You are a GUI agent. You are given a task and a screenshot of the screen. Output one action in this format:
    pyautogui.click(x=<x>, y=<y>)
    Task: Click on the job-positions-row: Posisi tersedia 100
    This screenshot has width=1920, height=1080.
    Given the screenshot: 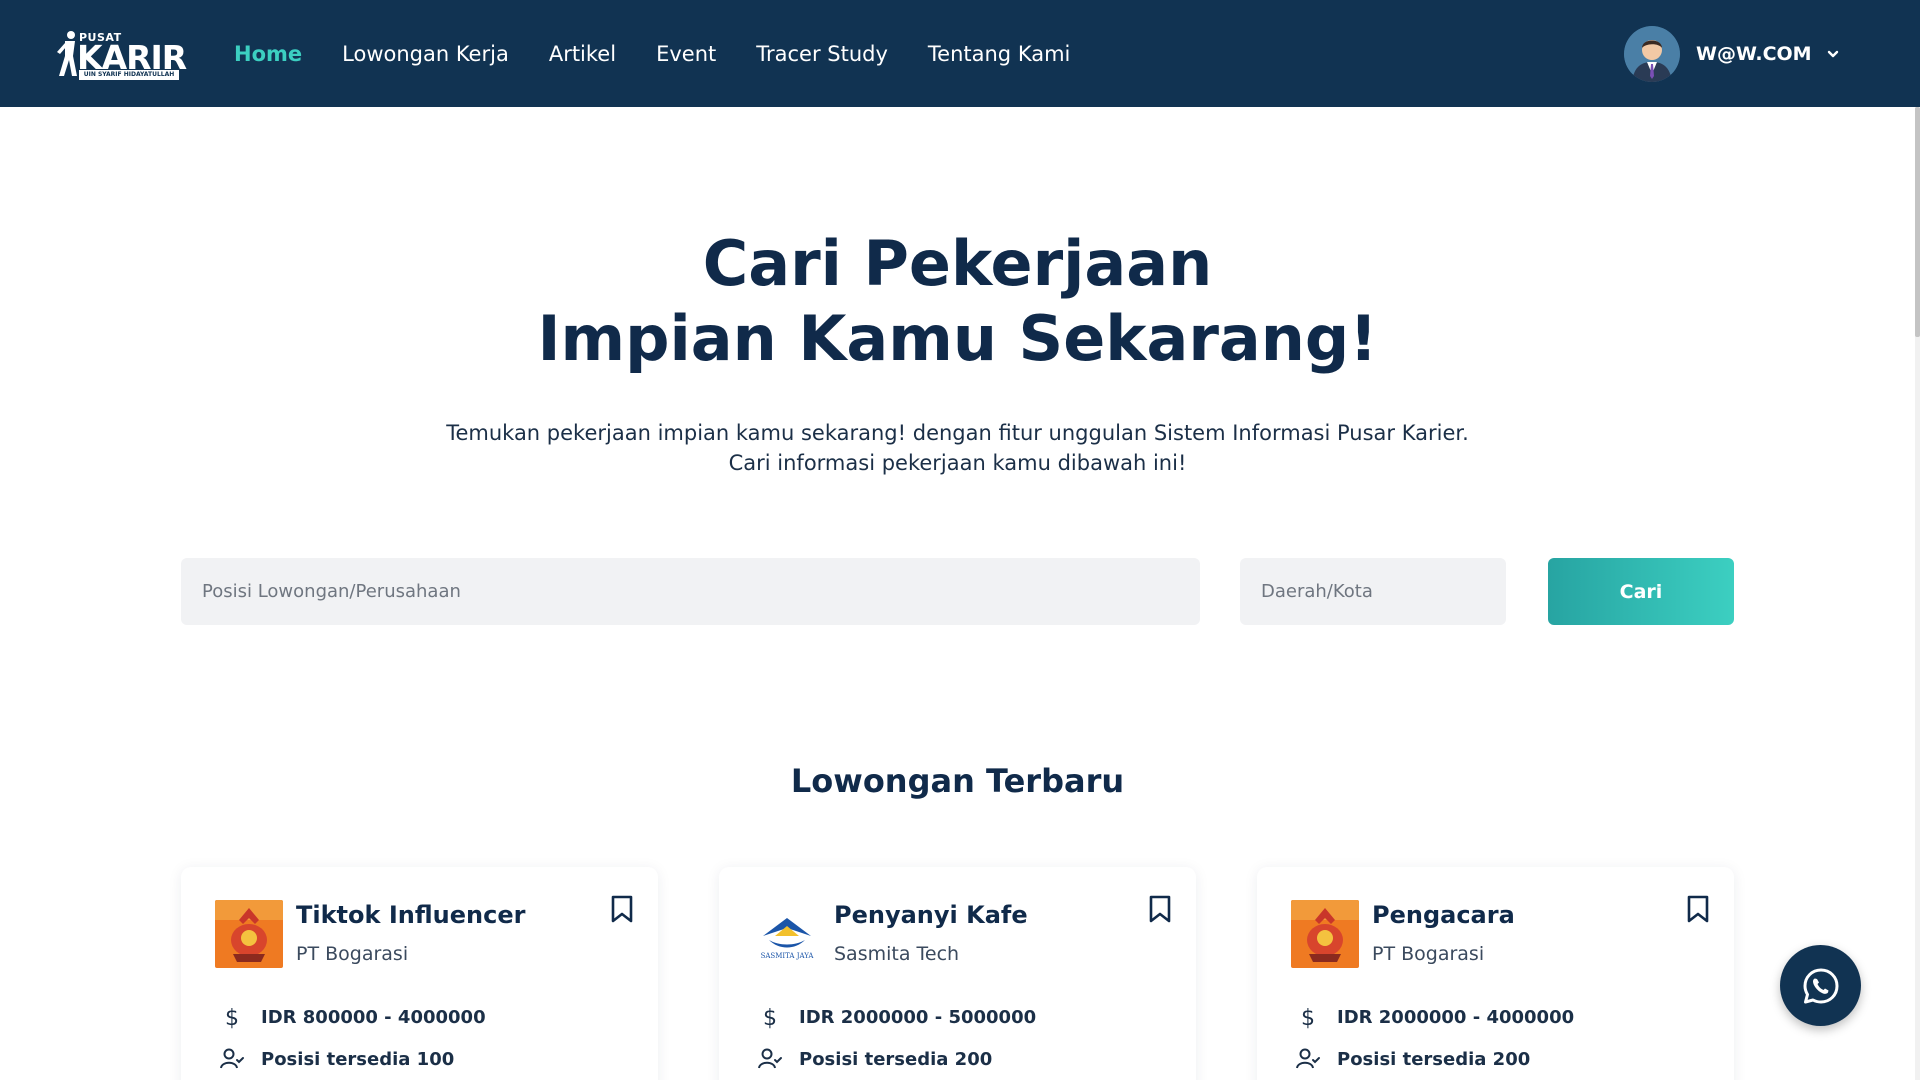 What is the action you would take?
    pyautogui.click(x=336, y=1059)
    